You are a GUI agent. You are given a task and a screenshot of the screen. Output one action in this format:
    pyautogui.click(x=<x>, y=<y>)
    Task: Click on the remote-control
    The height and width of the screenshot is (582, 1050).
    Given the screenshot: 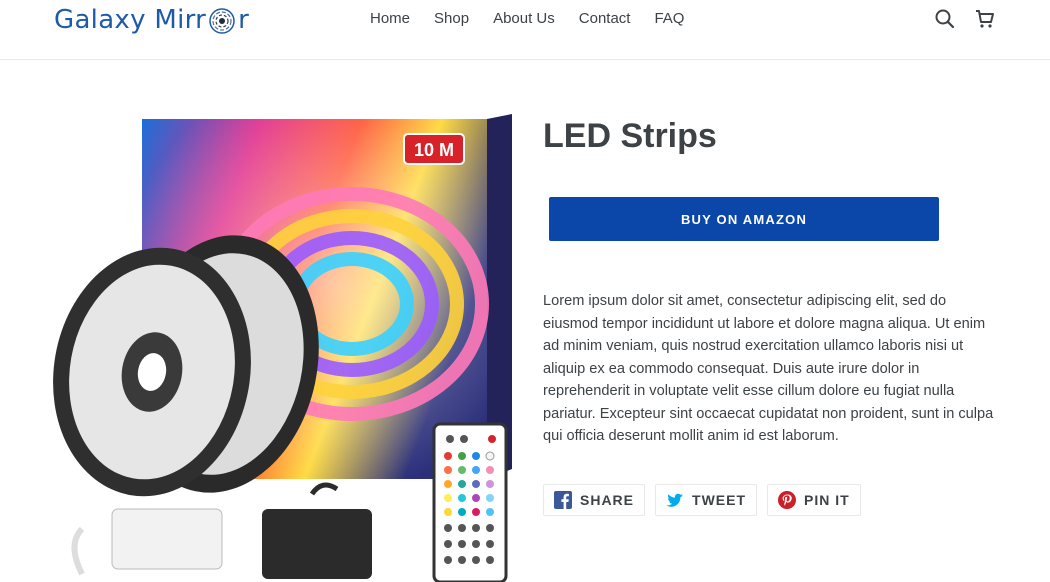 What is the action you would take?
    pyautogui.click(x=470, y=502)
    